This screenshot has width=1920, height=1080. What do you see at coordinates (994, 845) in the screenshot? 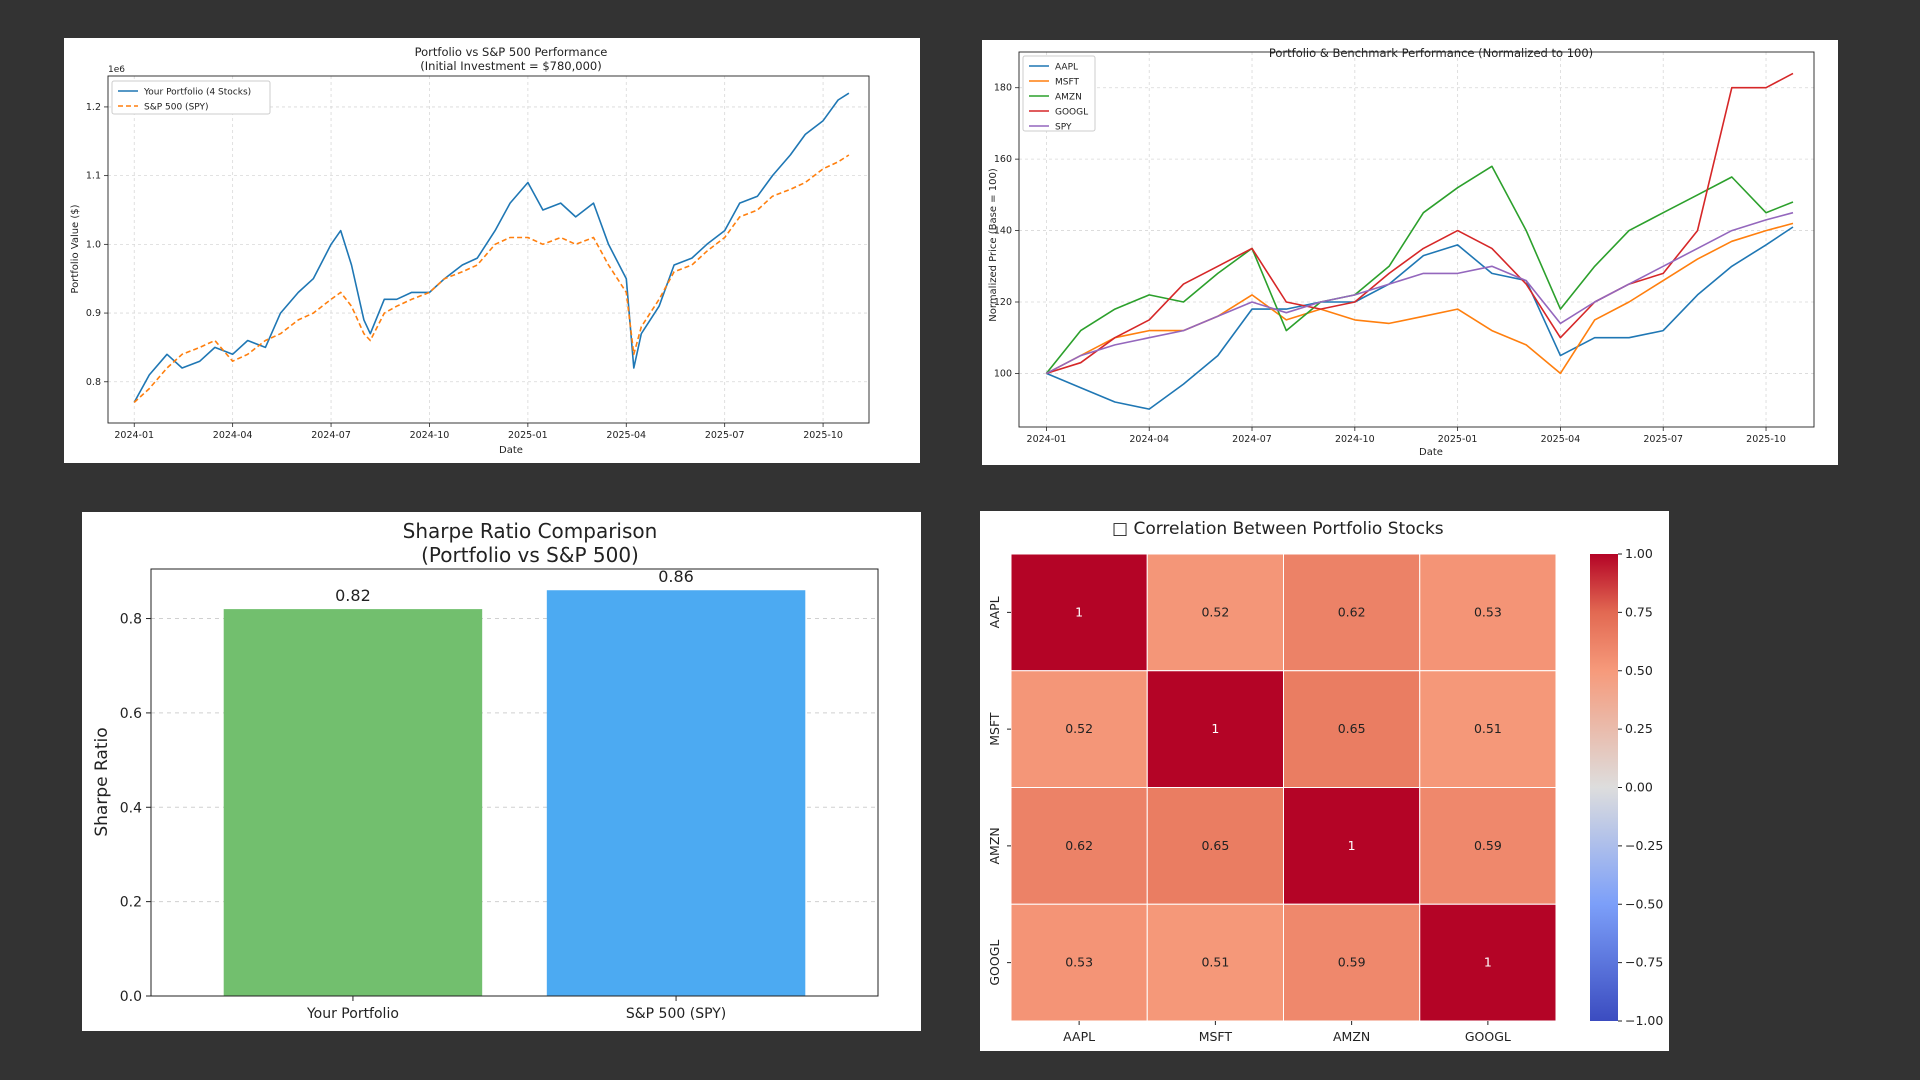
I see `y-tick-label: AMZN` at bounding box center [994, 845].